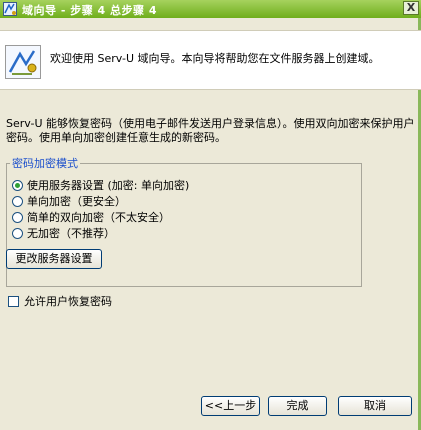  What do you see at coordinates (76, 201) in the screenshot?
I see `radio-label: 单向加密（更安全）` at bounding box center [76, 201].